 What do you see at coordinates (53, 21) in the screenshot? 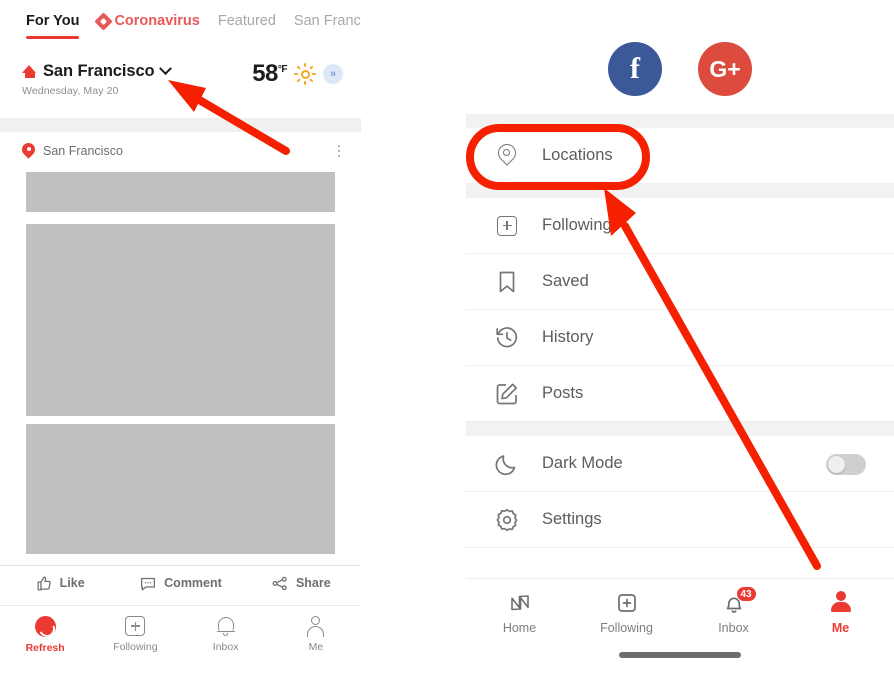
I see `tab-for-you-label: For You` at bounding box center [53, 21].